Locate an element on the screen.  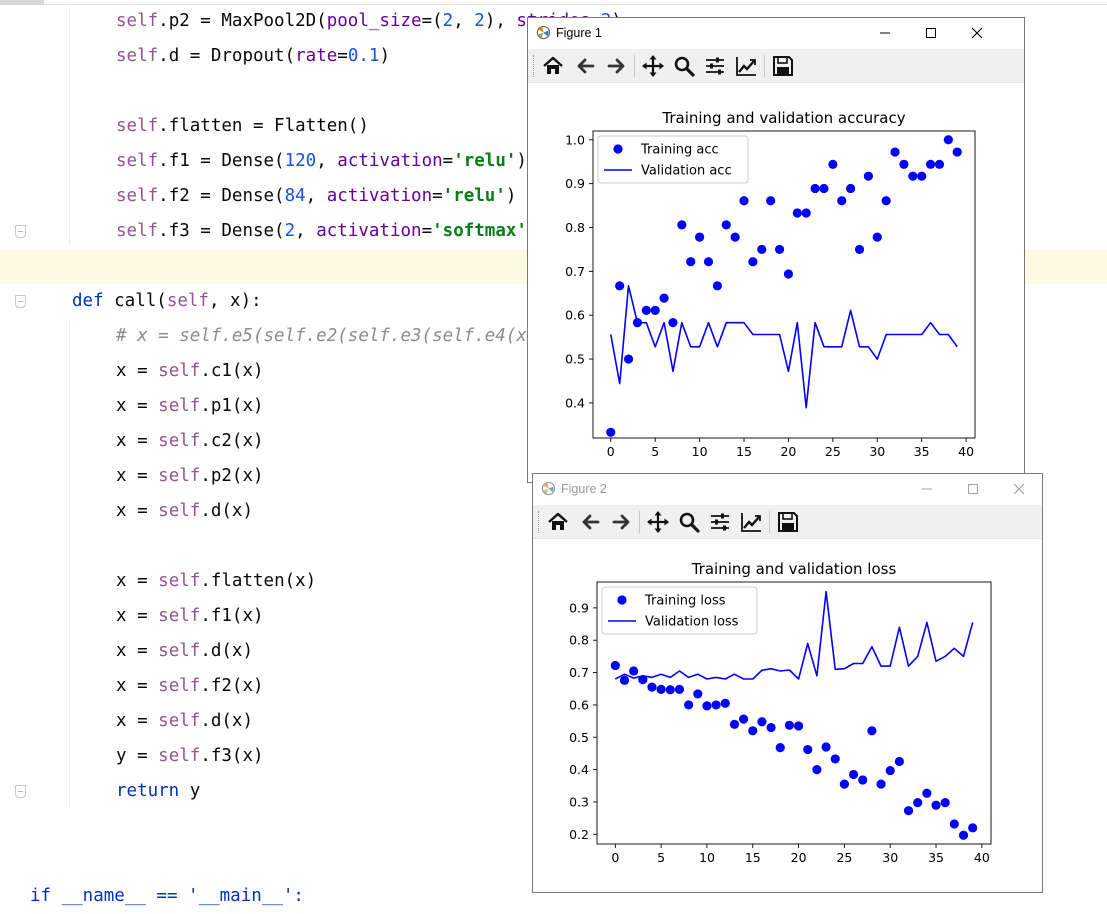
forward-arrow-icon is located at coordinates (616, 66).